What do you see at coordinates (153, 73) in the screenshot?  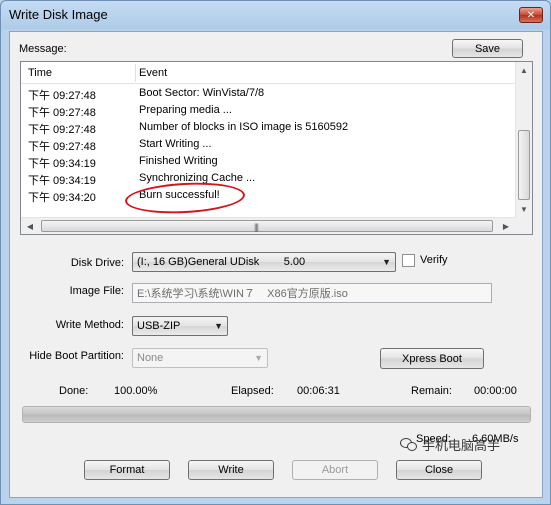 I see `column-header-event: Event` at bounding box center [153, 73].